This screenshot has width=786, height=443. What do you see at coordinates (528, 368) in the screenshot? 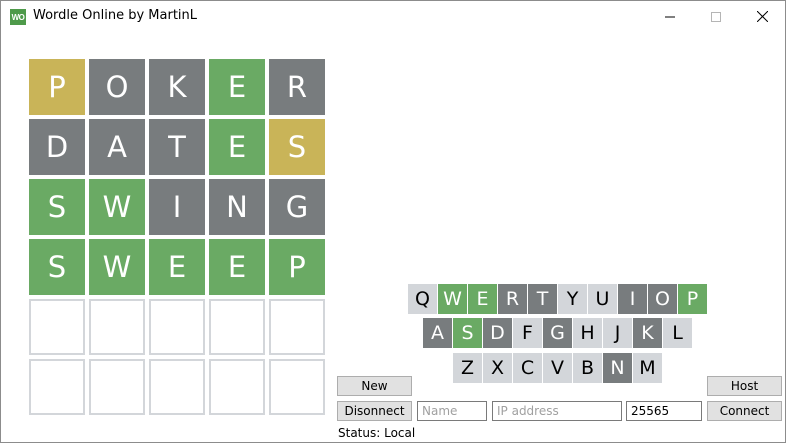
I see `key-c: C` at bounding box center [528, 368].